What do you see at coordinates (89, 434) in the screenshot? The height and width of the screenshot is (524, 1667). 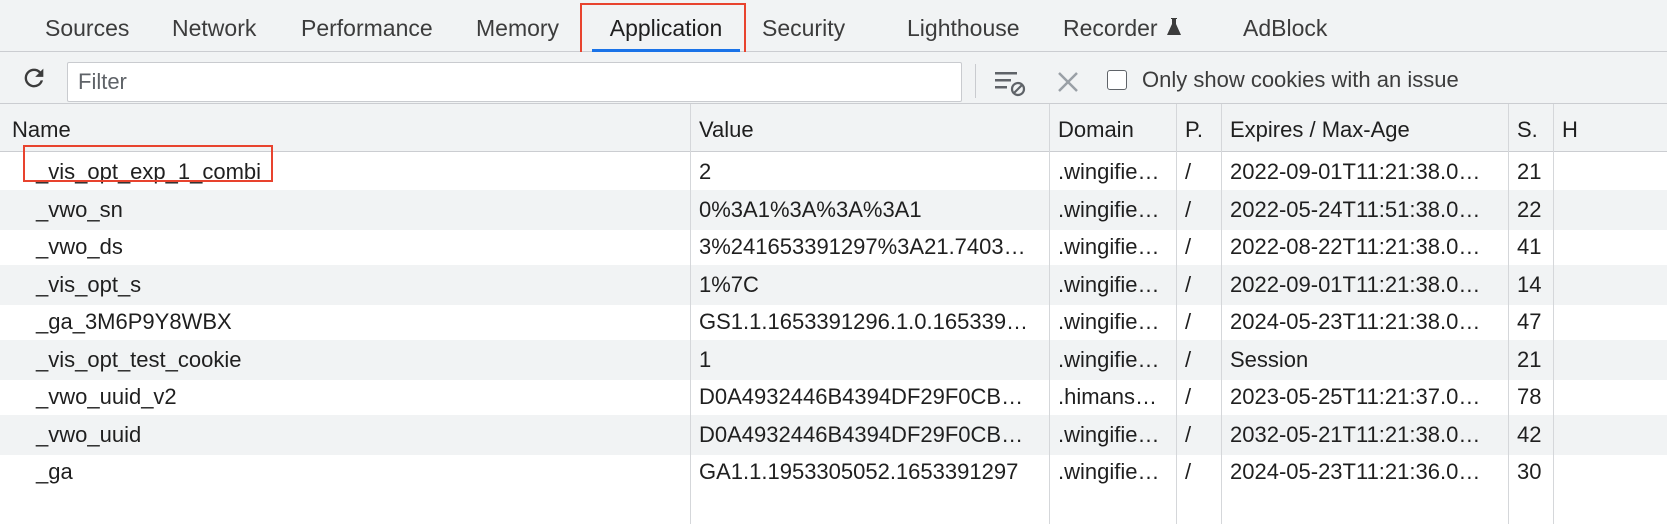 I see `cell-name: _vwo_uuid` at bounding box center [89, 434].